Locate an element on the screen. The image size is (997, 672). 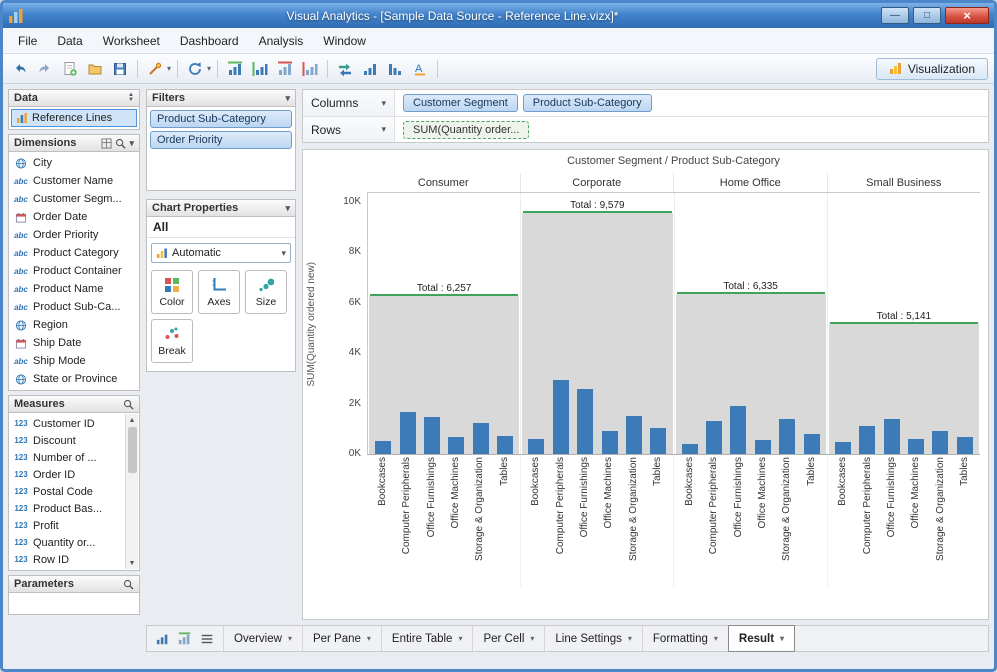
menu-item-file: File is located at coordinates (27, 41).